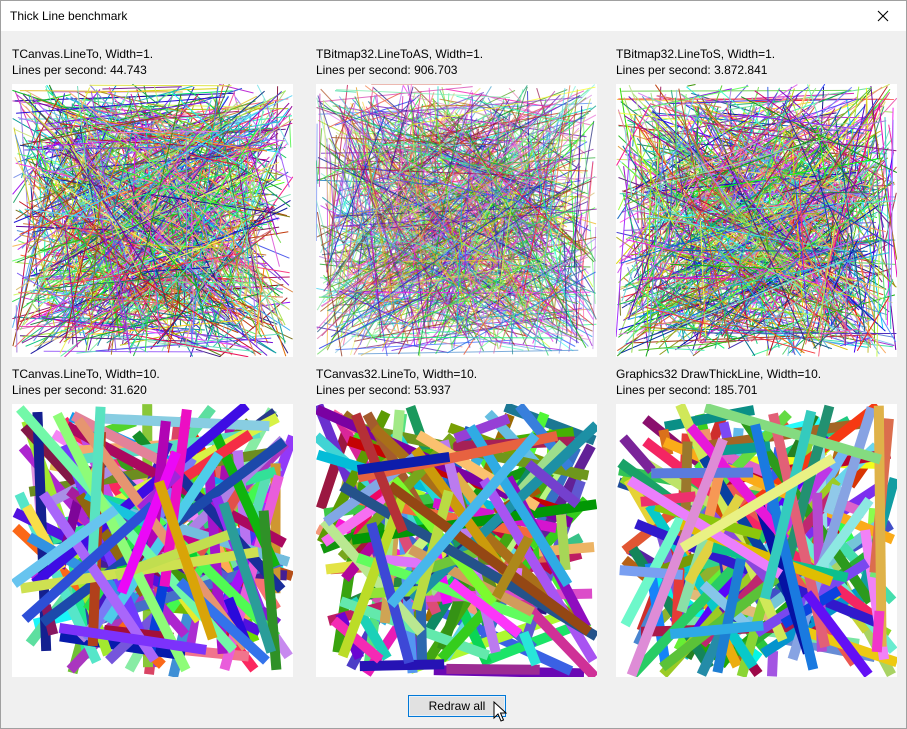 This screenshot has width=907, height=729. Describe the element at coordinates (400, 54) in the screenshot. I see `panel-title: TBitmap32.LineToAS, Width=1.` at that location.